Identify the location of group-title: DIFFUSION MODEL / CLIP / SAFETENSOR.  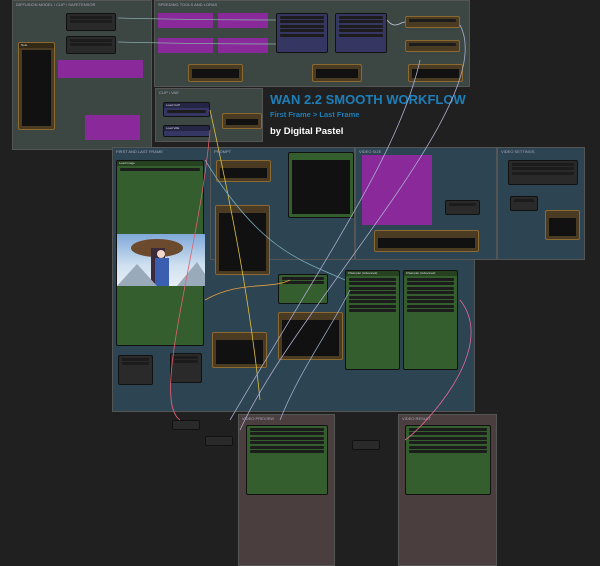
(56, 4).